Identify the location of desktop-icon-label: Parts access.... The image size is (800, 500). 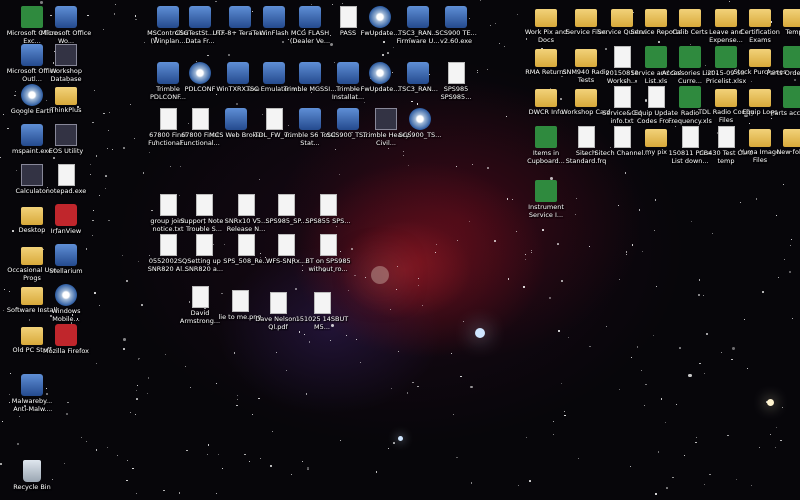
(785, 113).